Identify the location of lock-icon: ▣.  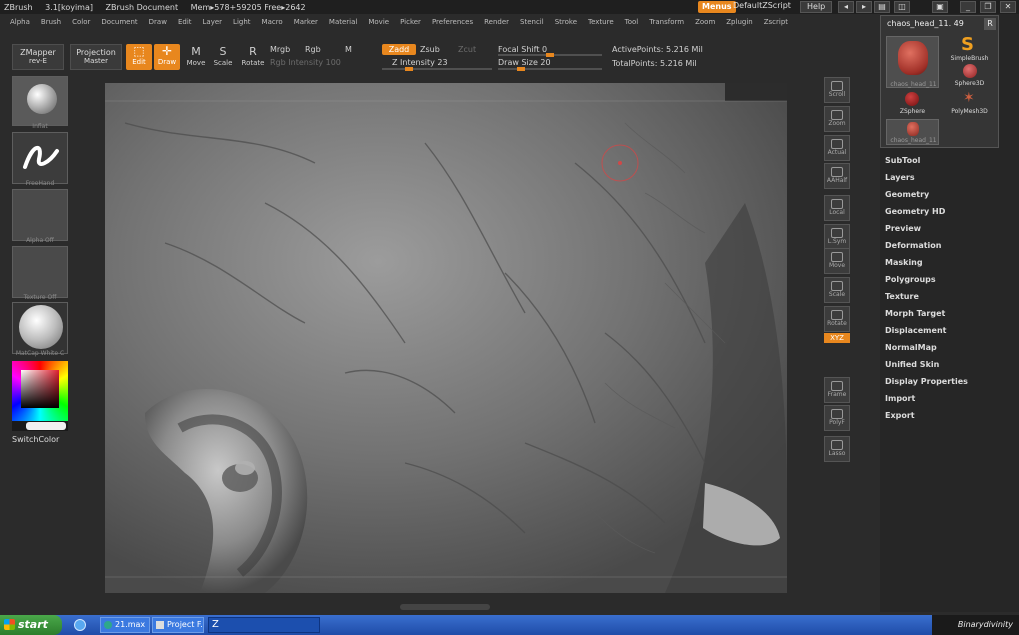
(940, 7).